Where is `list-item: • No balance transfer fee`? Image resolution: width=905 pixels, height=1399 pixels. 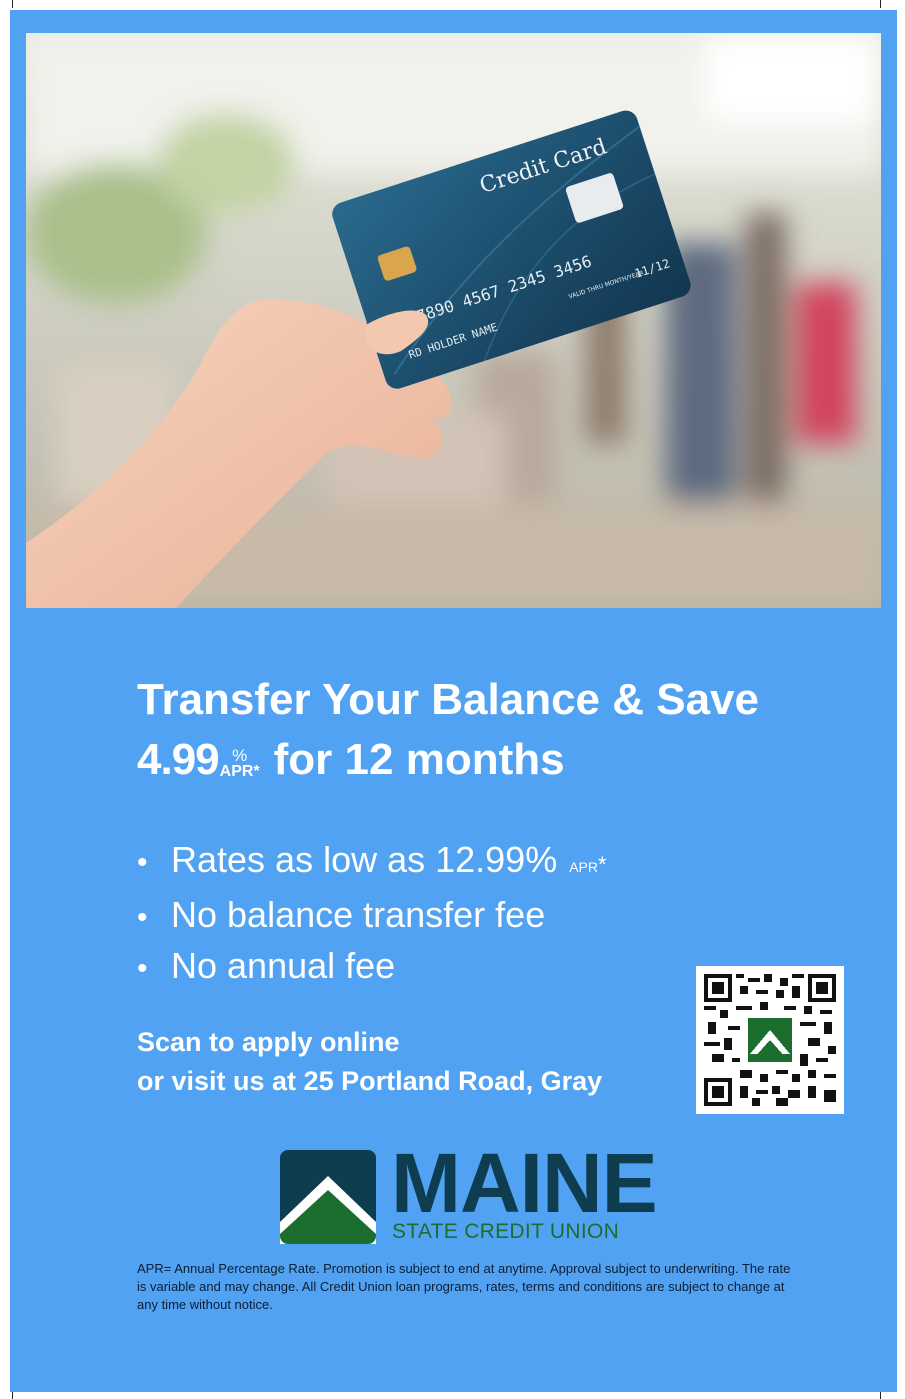
list-item: • No balance transfer fee is located at coordinates (341, 914).